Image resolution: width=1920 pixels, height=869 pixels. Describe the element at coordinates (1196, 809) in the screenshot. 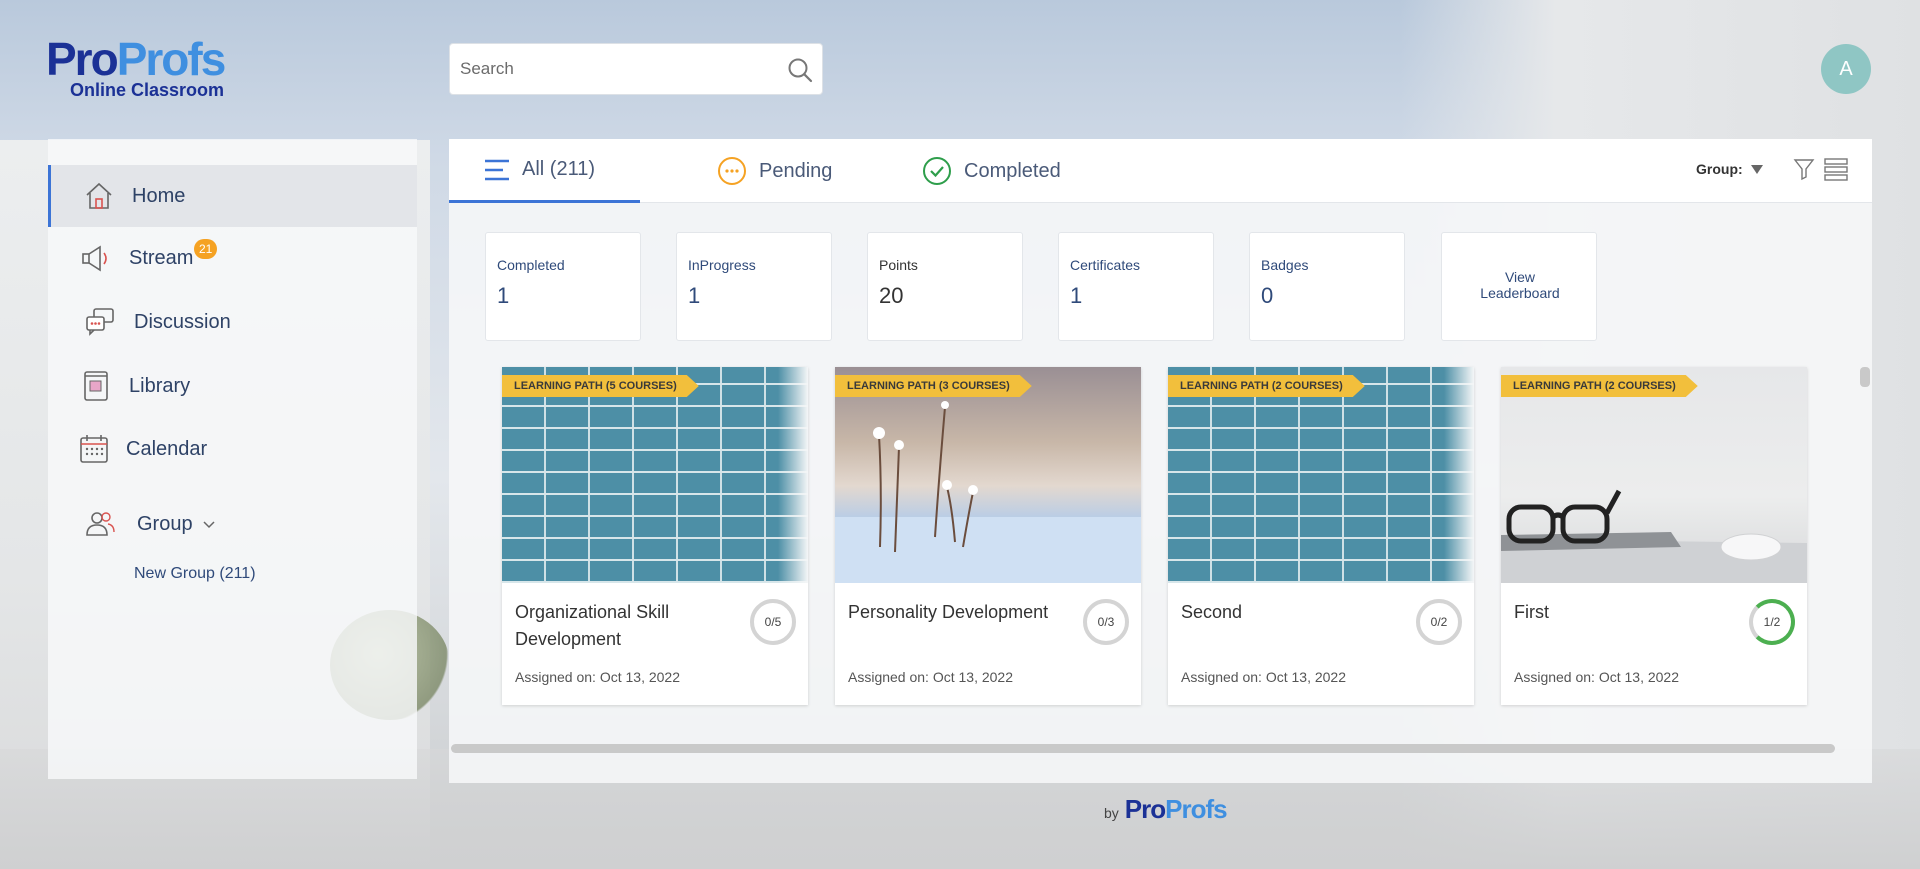

I see `footer-logo-profs: Profs` at that location.